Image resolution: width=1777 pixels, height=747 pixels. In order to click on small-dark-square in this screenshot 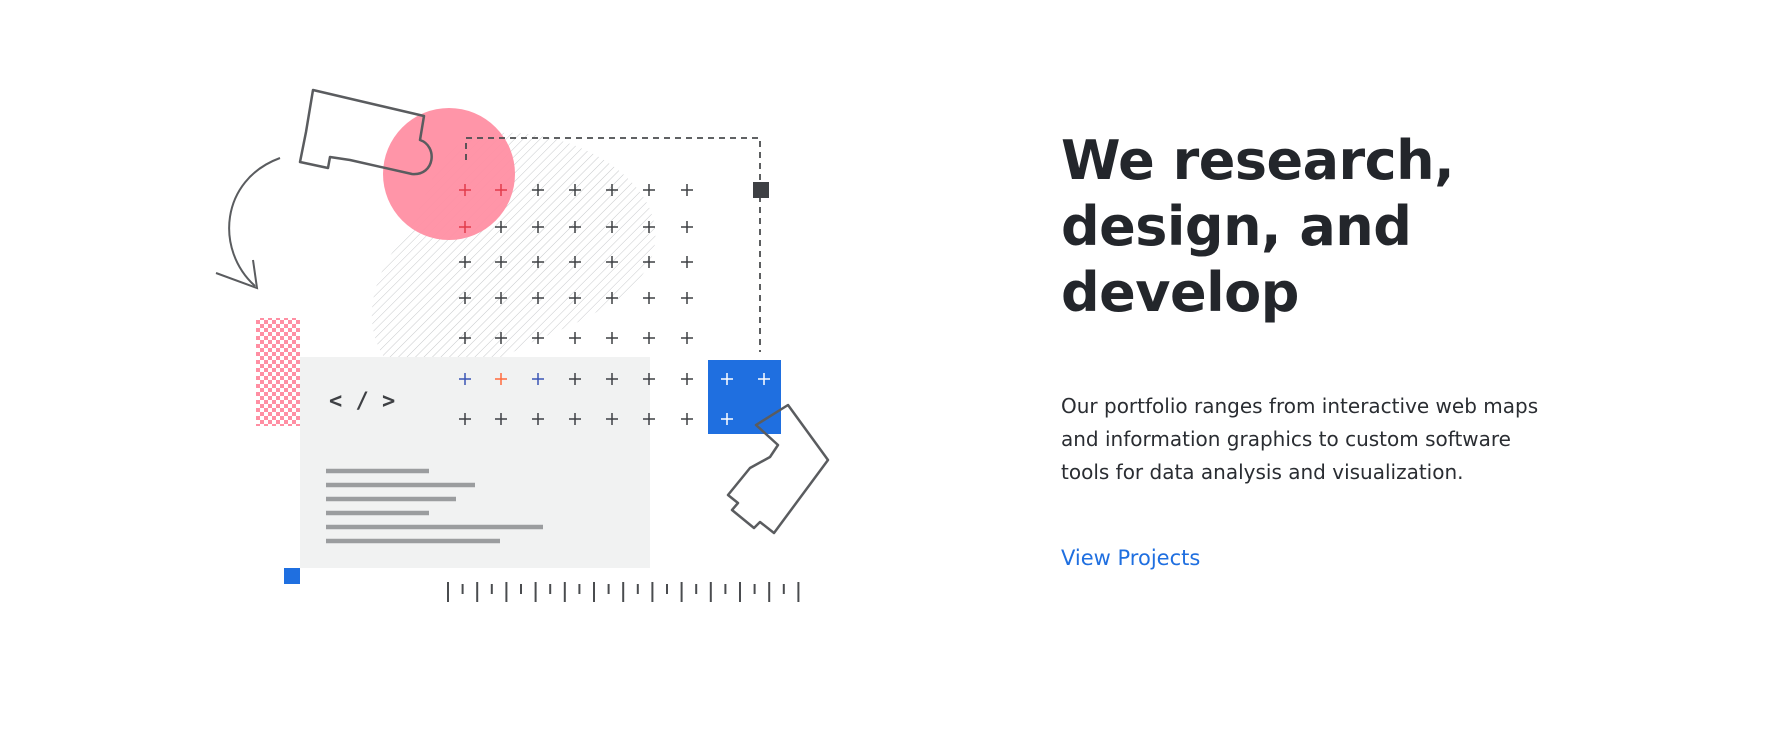, I will do `click(761, 190)`.